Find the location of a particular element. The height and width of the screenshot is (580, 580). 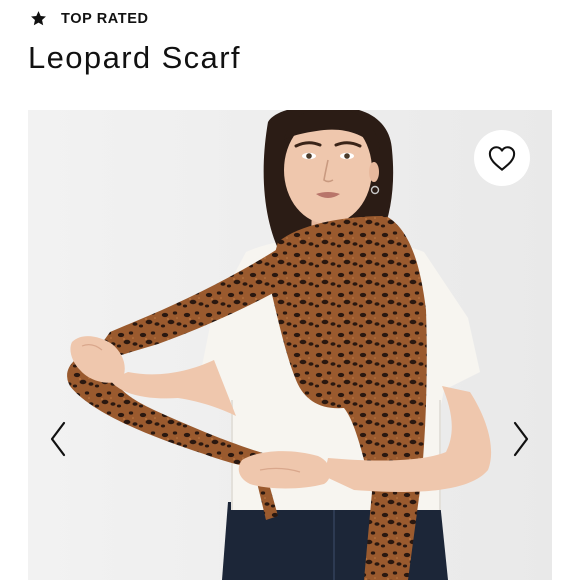

chevron-right-icon is located at coordinates (521, 439).